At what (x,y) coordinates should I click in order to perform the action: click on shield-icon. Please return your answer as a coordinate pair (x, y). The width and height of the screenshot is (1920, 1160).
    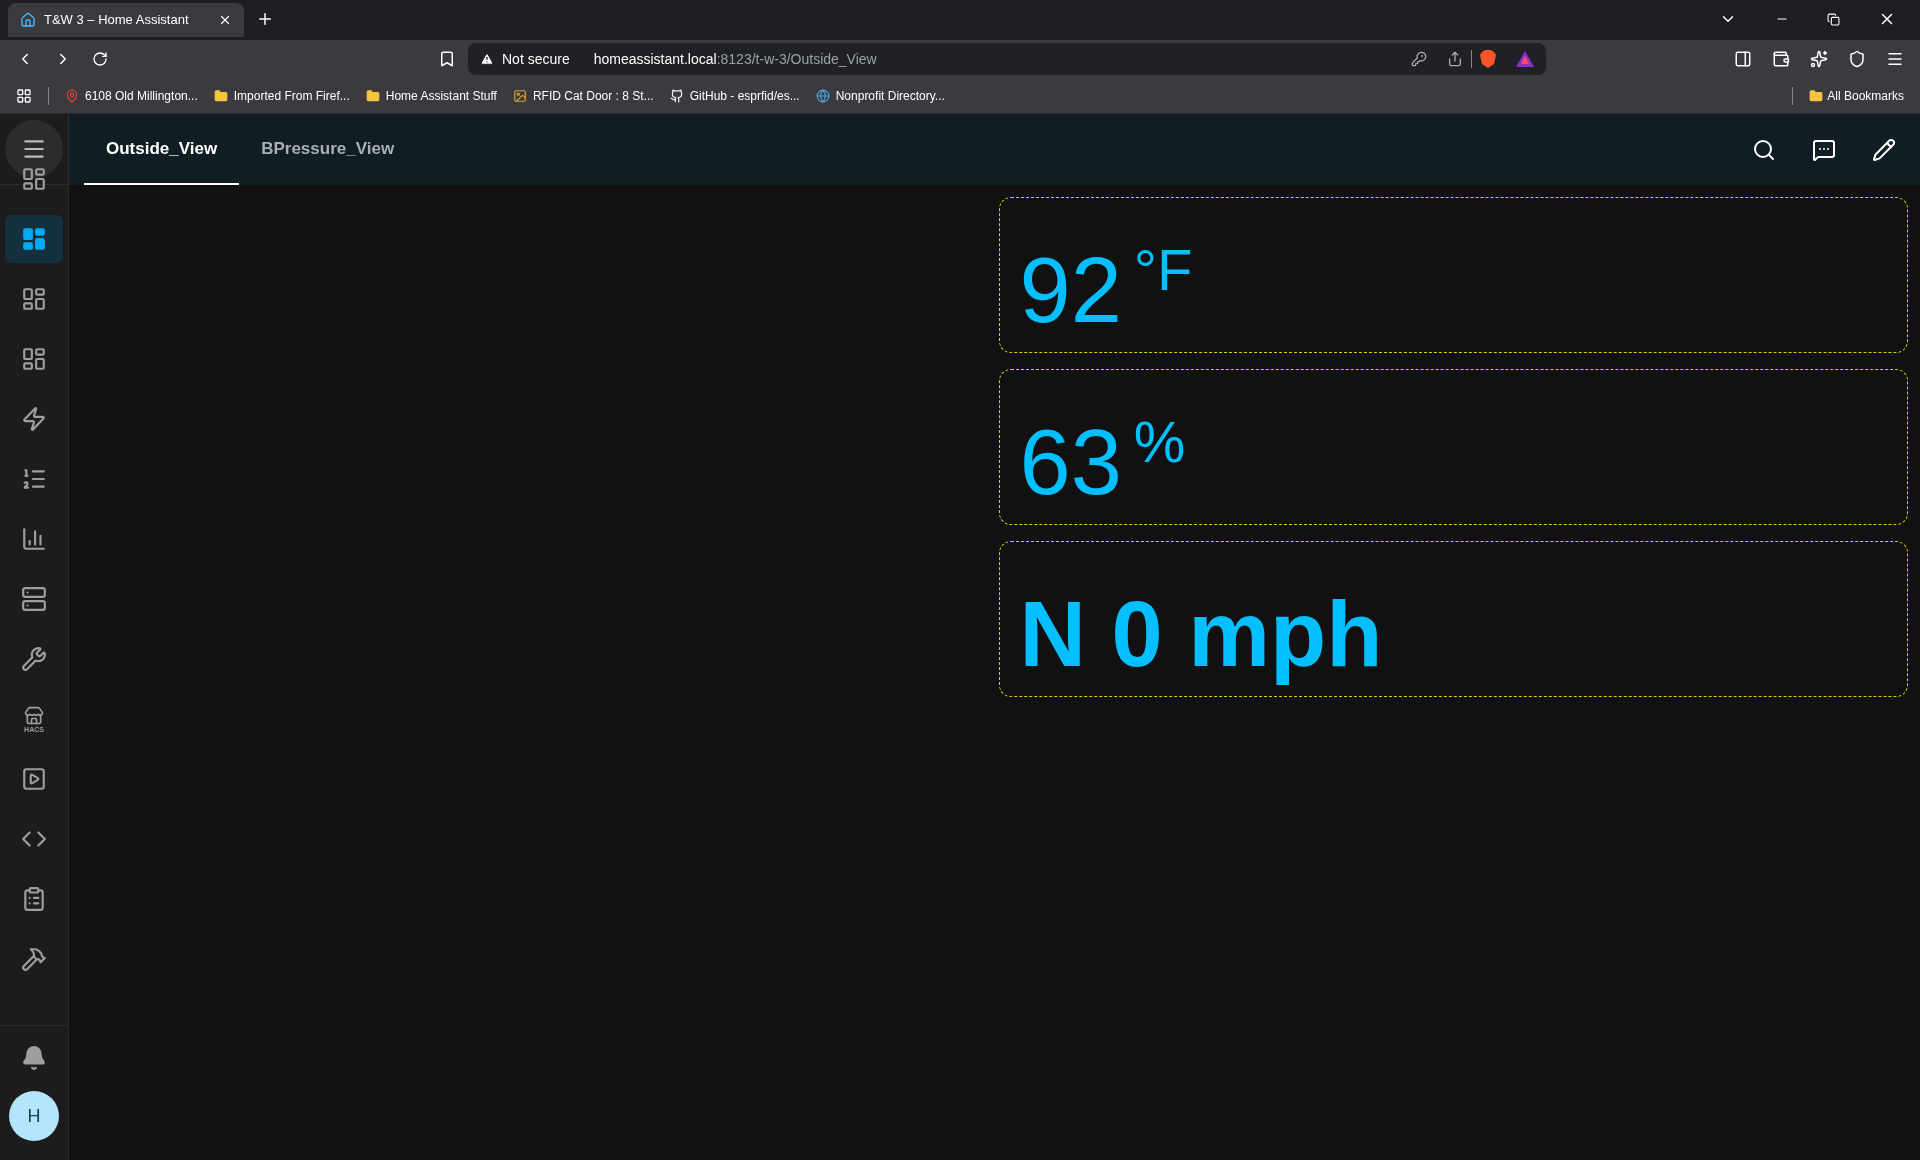
    Looking at the image, I should click on (1857, 59).